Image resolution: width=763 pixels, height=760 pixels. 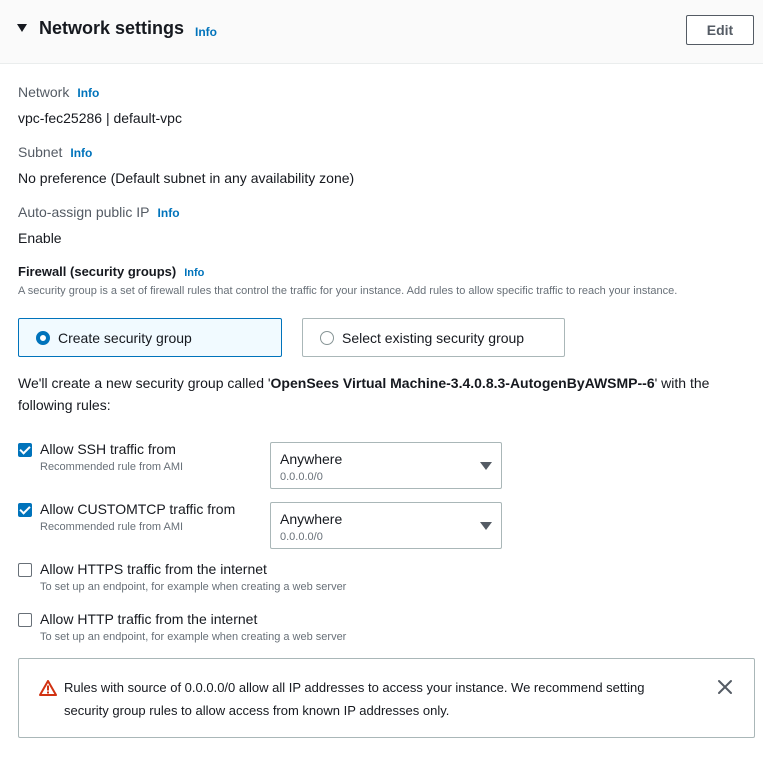 What do you see at coordinates (301, 477) in the screenshot?
I see `ssh-source-cidr: 0.0.0.0/0` at bounding box center [301, 477].